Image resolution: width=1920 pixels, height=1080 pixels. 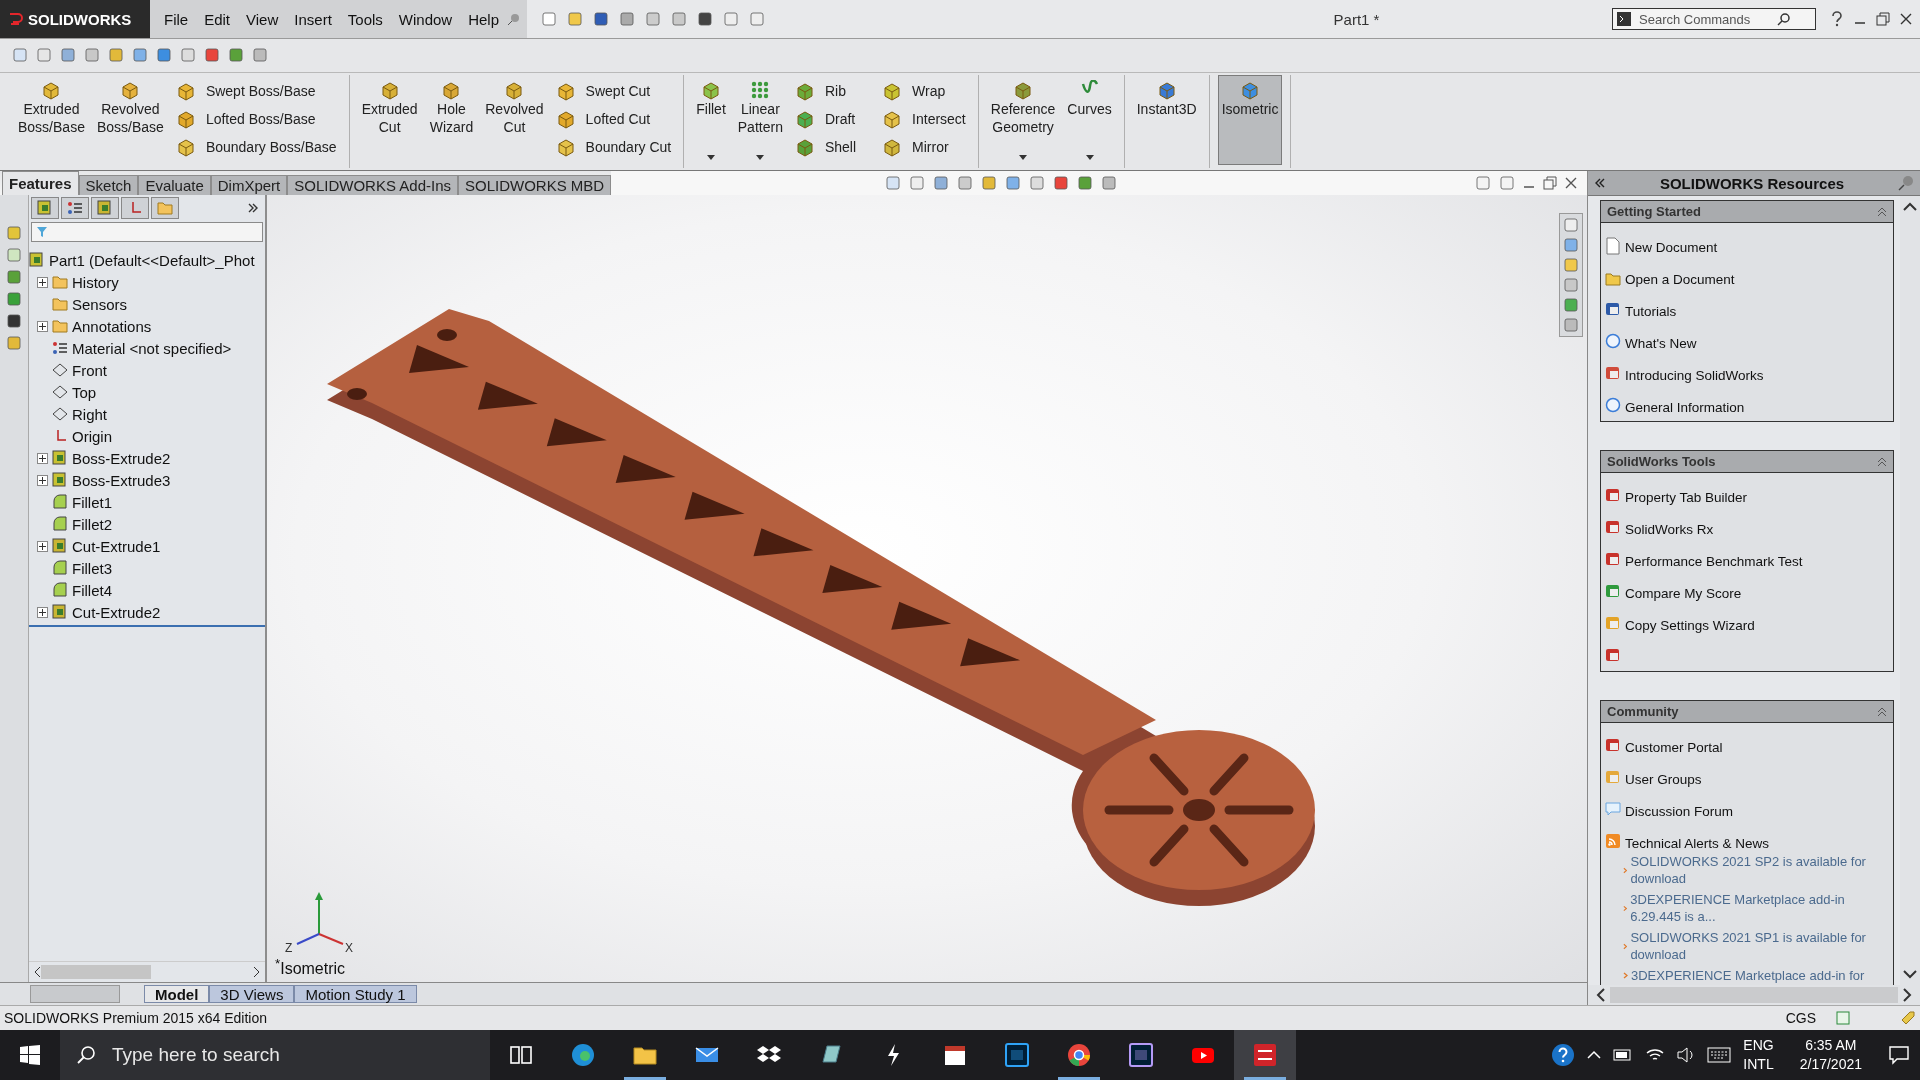 I want to click on ribbon-button: Boundary Boss/Base, so click(x=256, y=146).